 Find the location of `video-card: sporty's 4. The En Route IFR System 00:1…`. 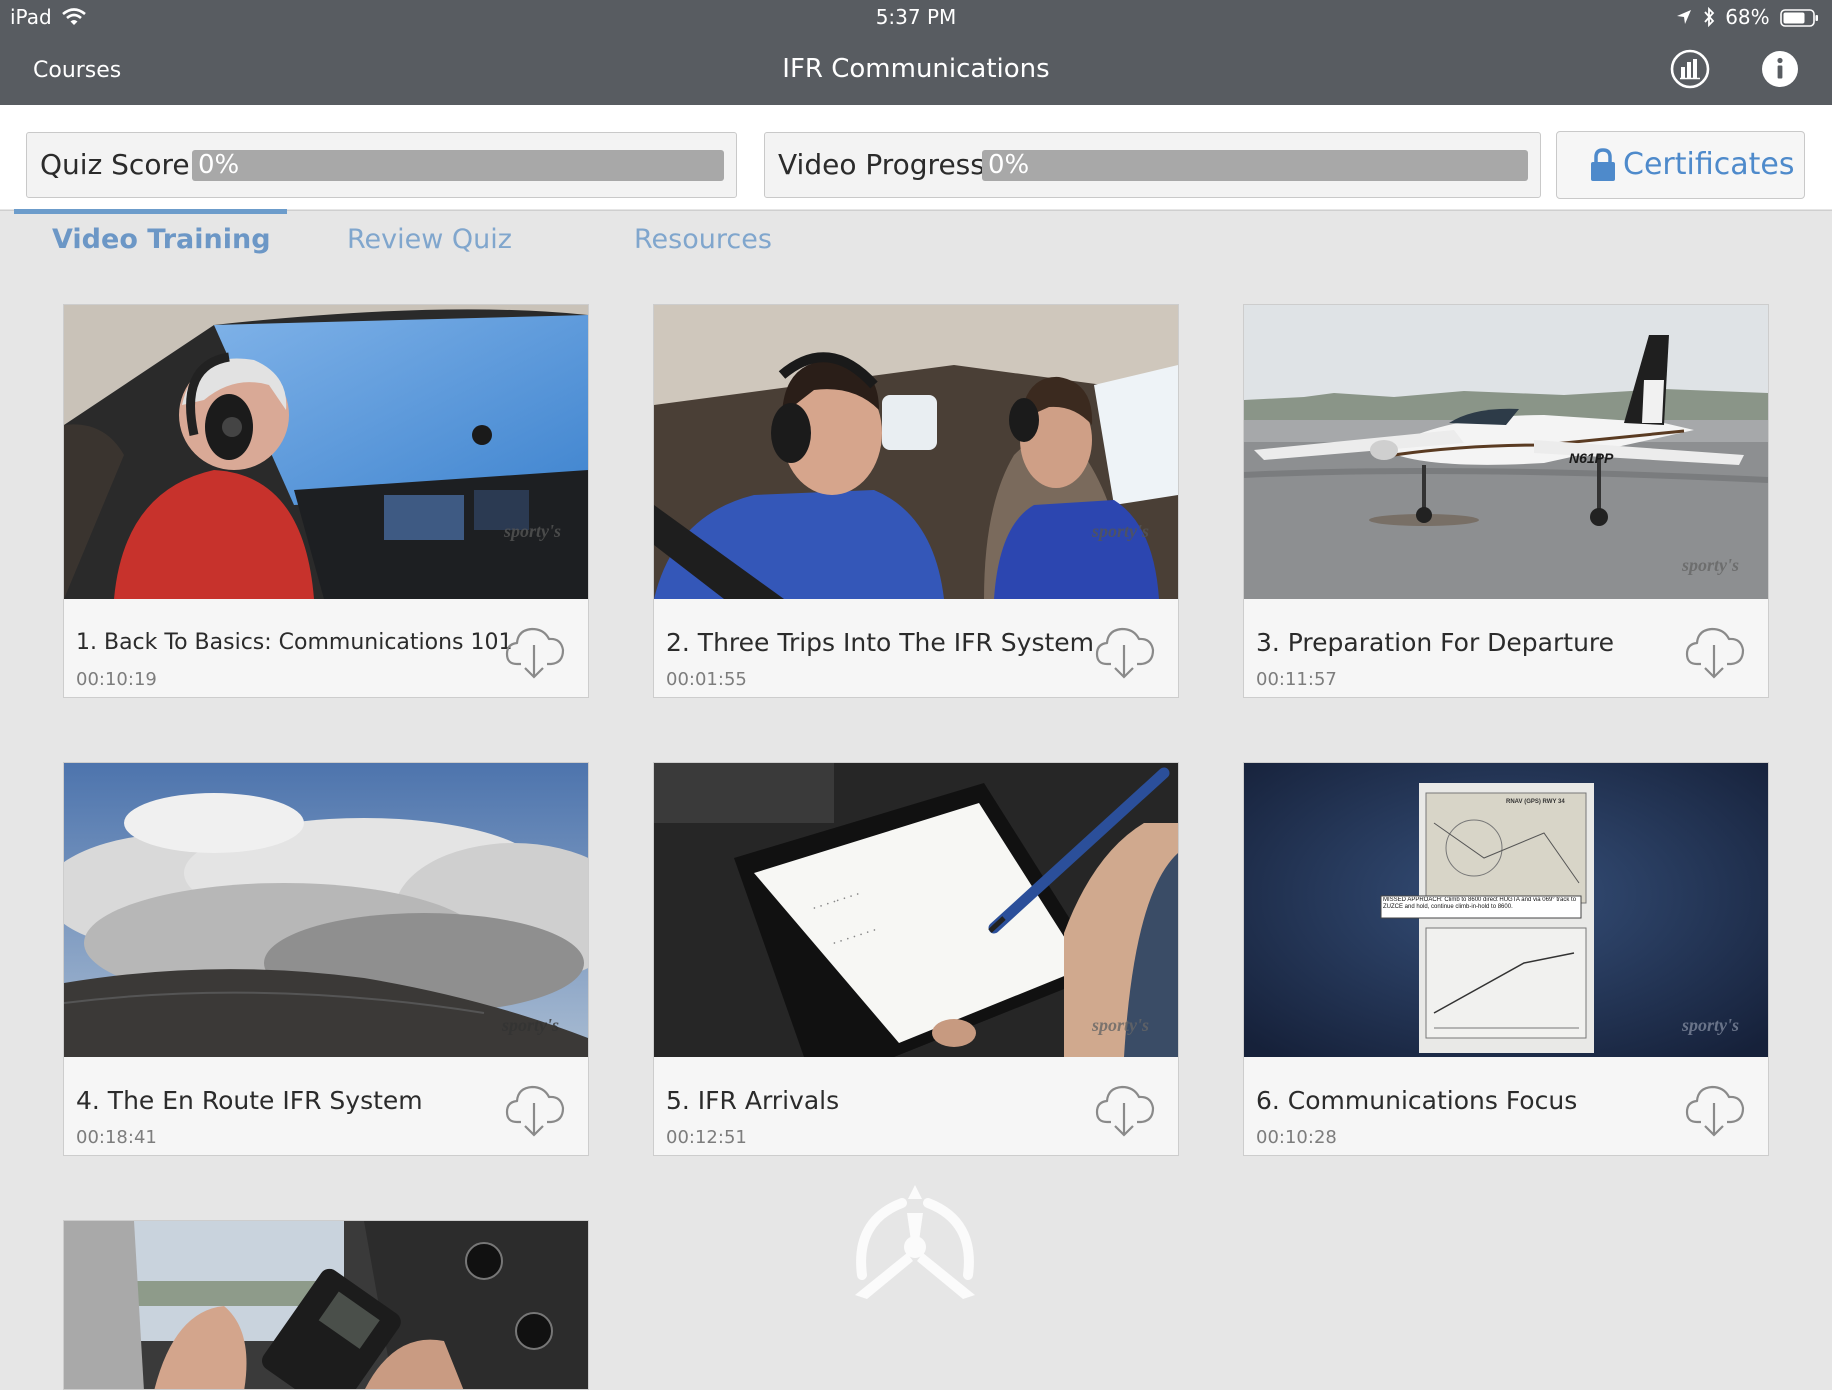

video-card: sporty's 4. The En Route IFR System 00:1… is located at coordinates (326, 959).